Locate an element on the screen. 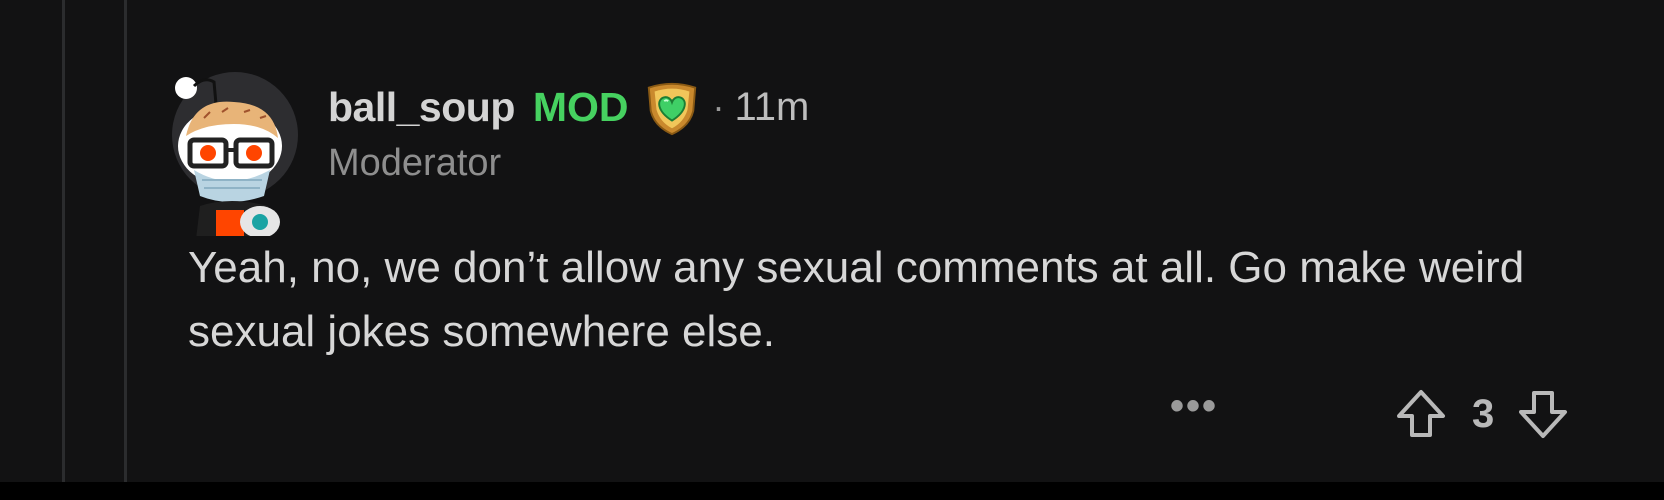 This screenshot has height=500, width=1664. thread-line-outer is located at coordinates (63, 241).